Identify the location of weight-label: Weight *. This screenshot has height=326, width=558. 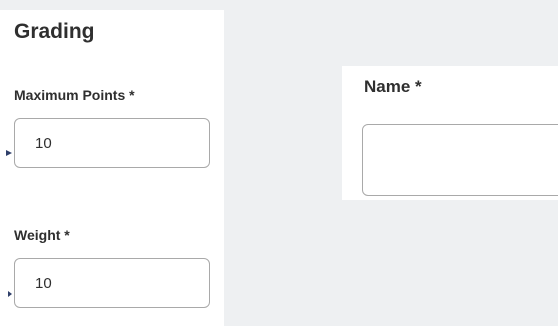
(42, 235).